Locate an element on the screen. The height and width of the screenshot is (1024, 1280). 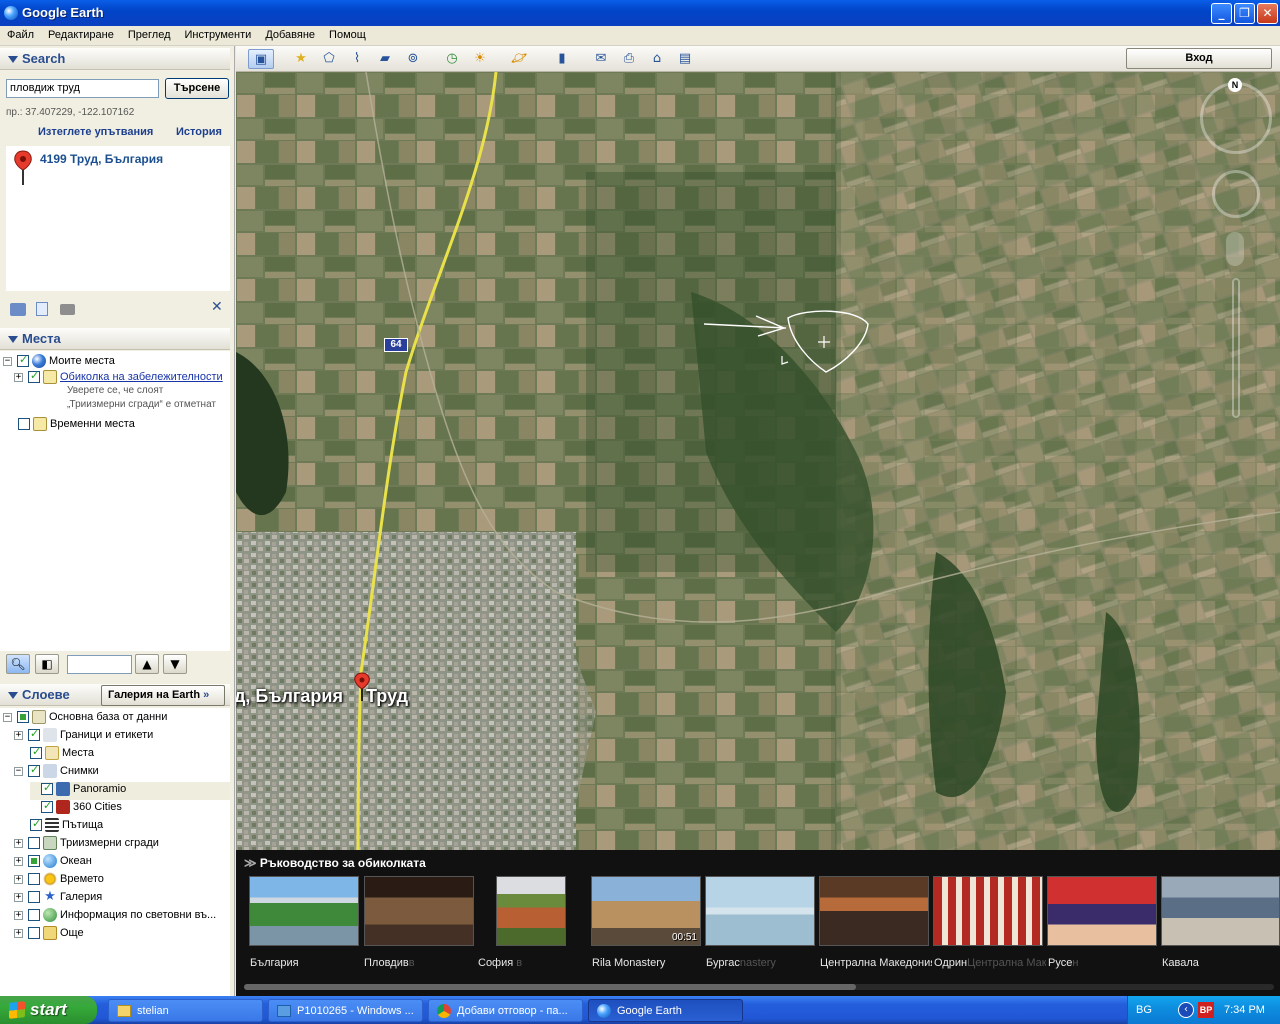
tour-thumbnail-sofia is located at coordinates (531, 911).